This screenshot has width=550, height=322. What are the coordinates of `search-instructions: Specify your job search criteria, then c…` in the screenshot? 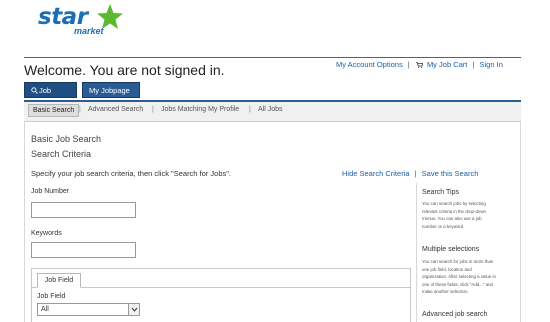 It's located at (131, 173).